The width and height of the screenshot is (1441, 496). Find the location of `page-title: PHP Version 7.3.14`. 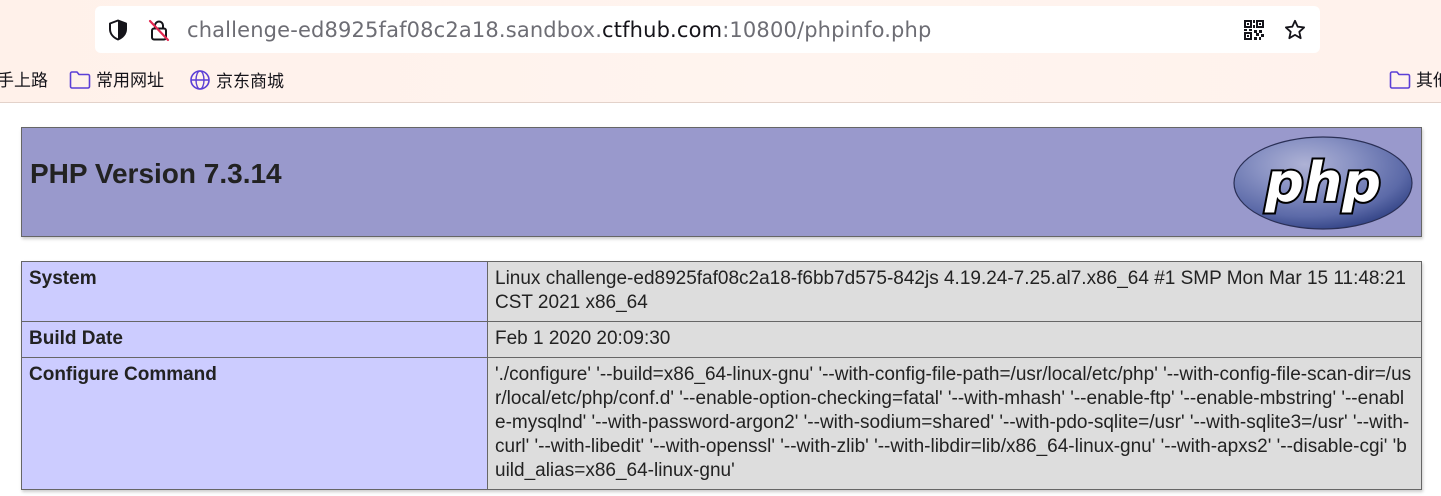

page-title: PHP Version 7.3.14 is located at coordinates (156, 173).